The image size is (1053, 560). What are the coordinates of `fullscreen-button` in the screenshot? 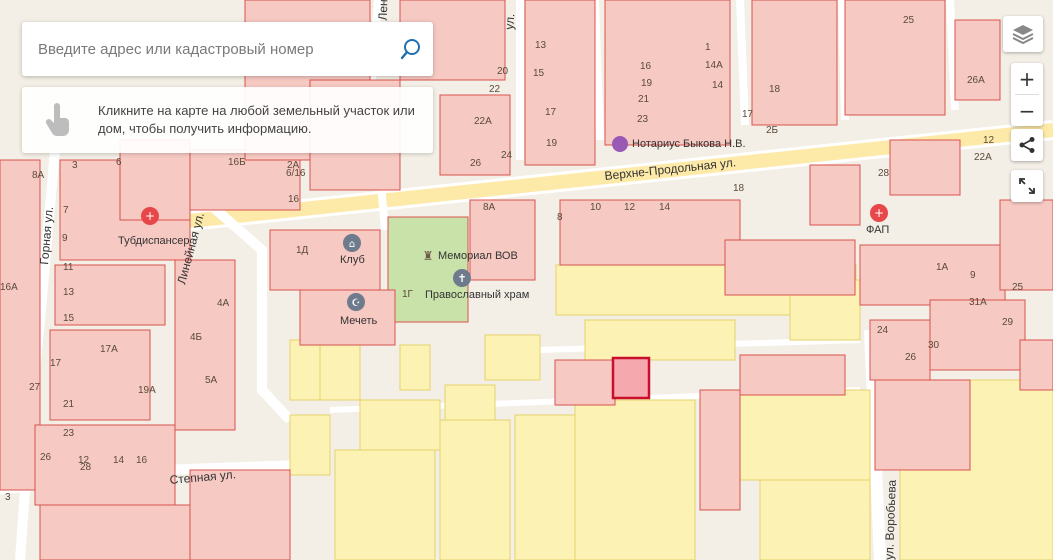 It's located at (1027, 186).